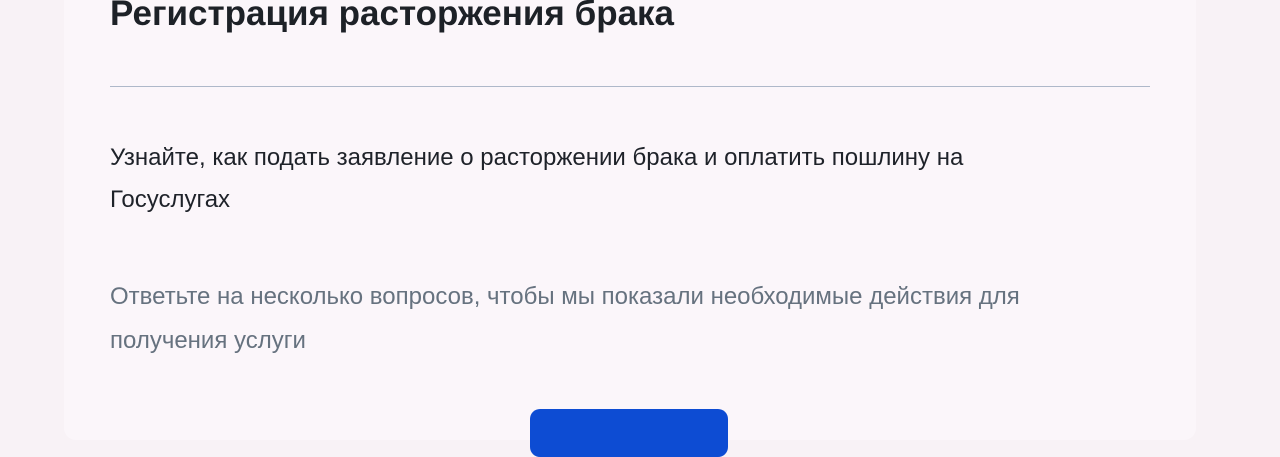 This screenshot has width=1280, height=457. Describe the element at coordinates (392, 16) in the screenshot. I see `page-title: Регистрация расторжения брака` at that location.